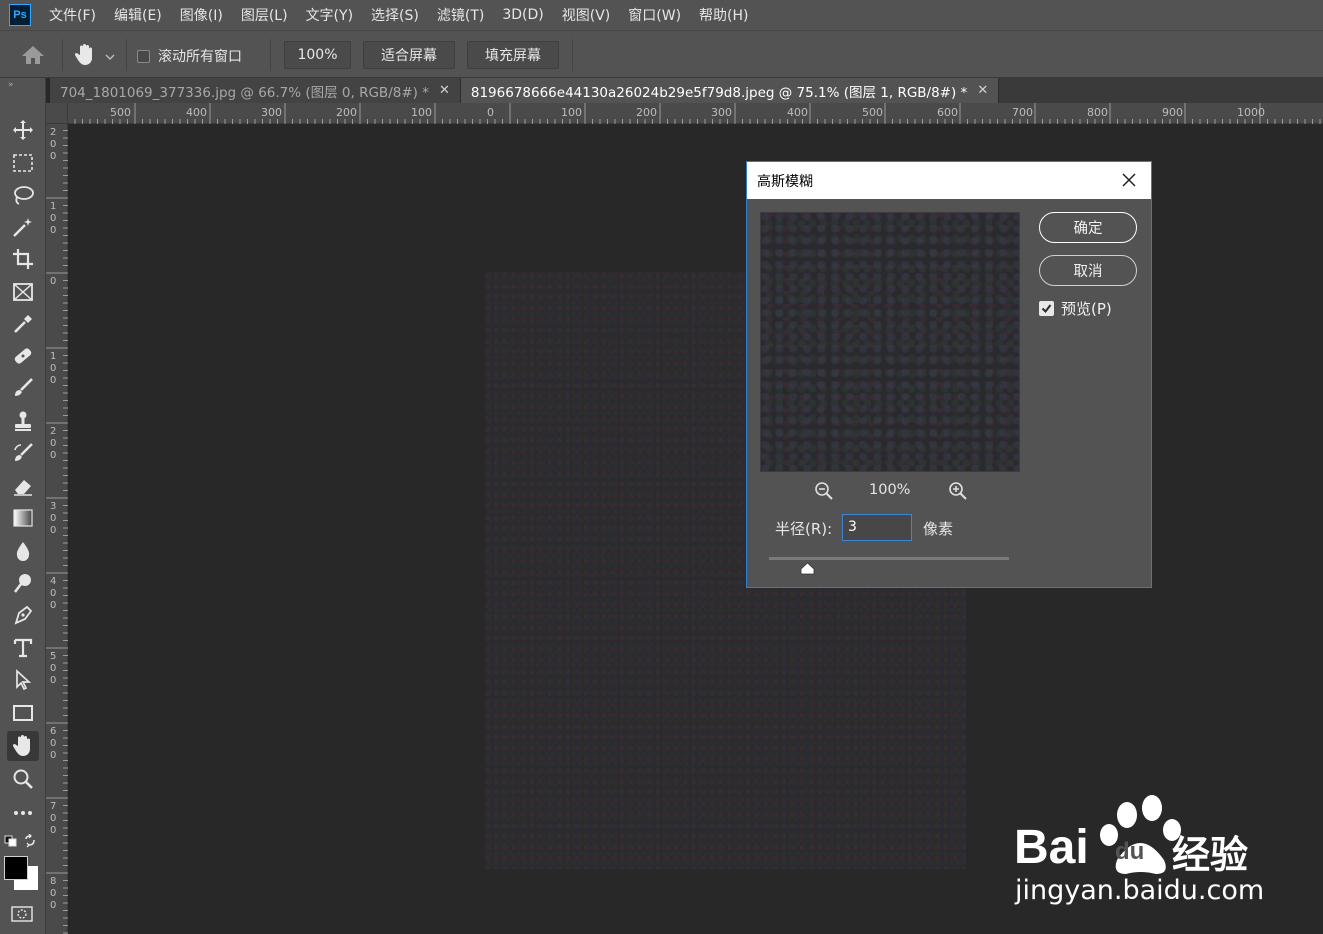  I want to click on dodge-tool-icon, so click(23, 583).